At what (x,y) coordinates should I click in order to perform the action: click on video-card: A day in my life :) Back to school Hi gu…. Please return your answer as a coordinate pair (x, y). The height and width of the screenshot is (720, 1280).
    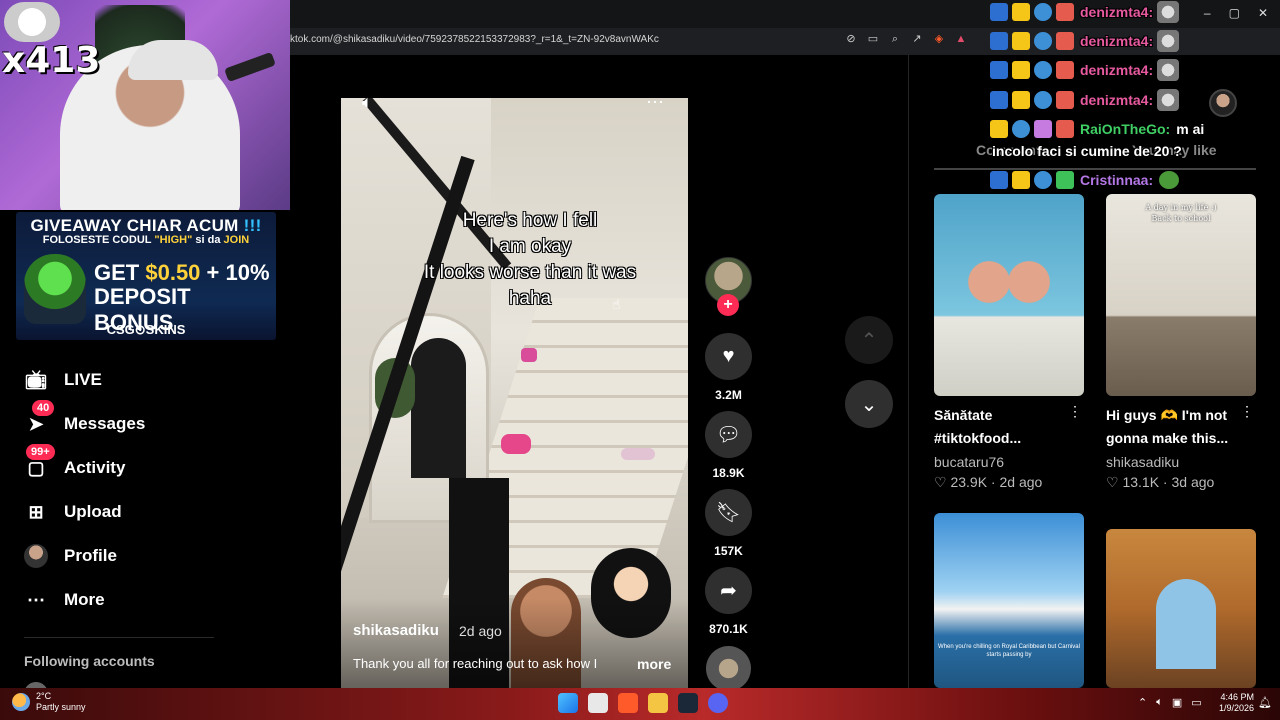
    Looking at the image, I should click on (1181, 342).